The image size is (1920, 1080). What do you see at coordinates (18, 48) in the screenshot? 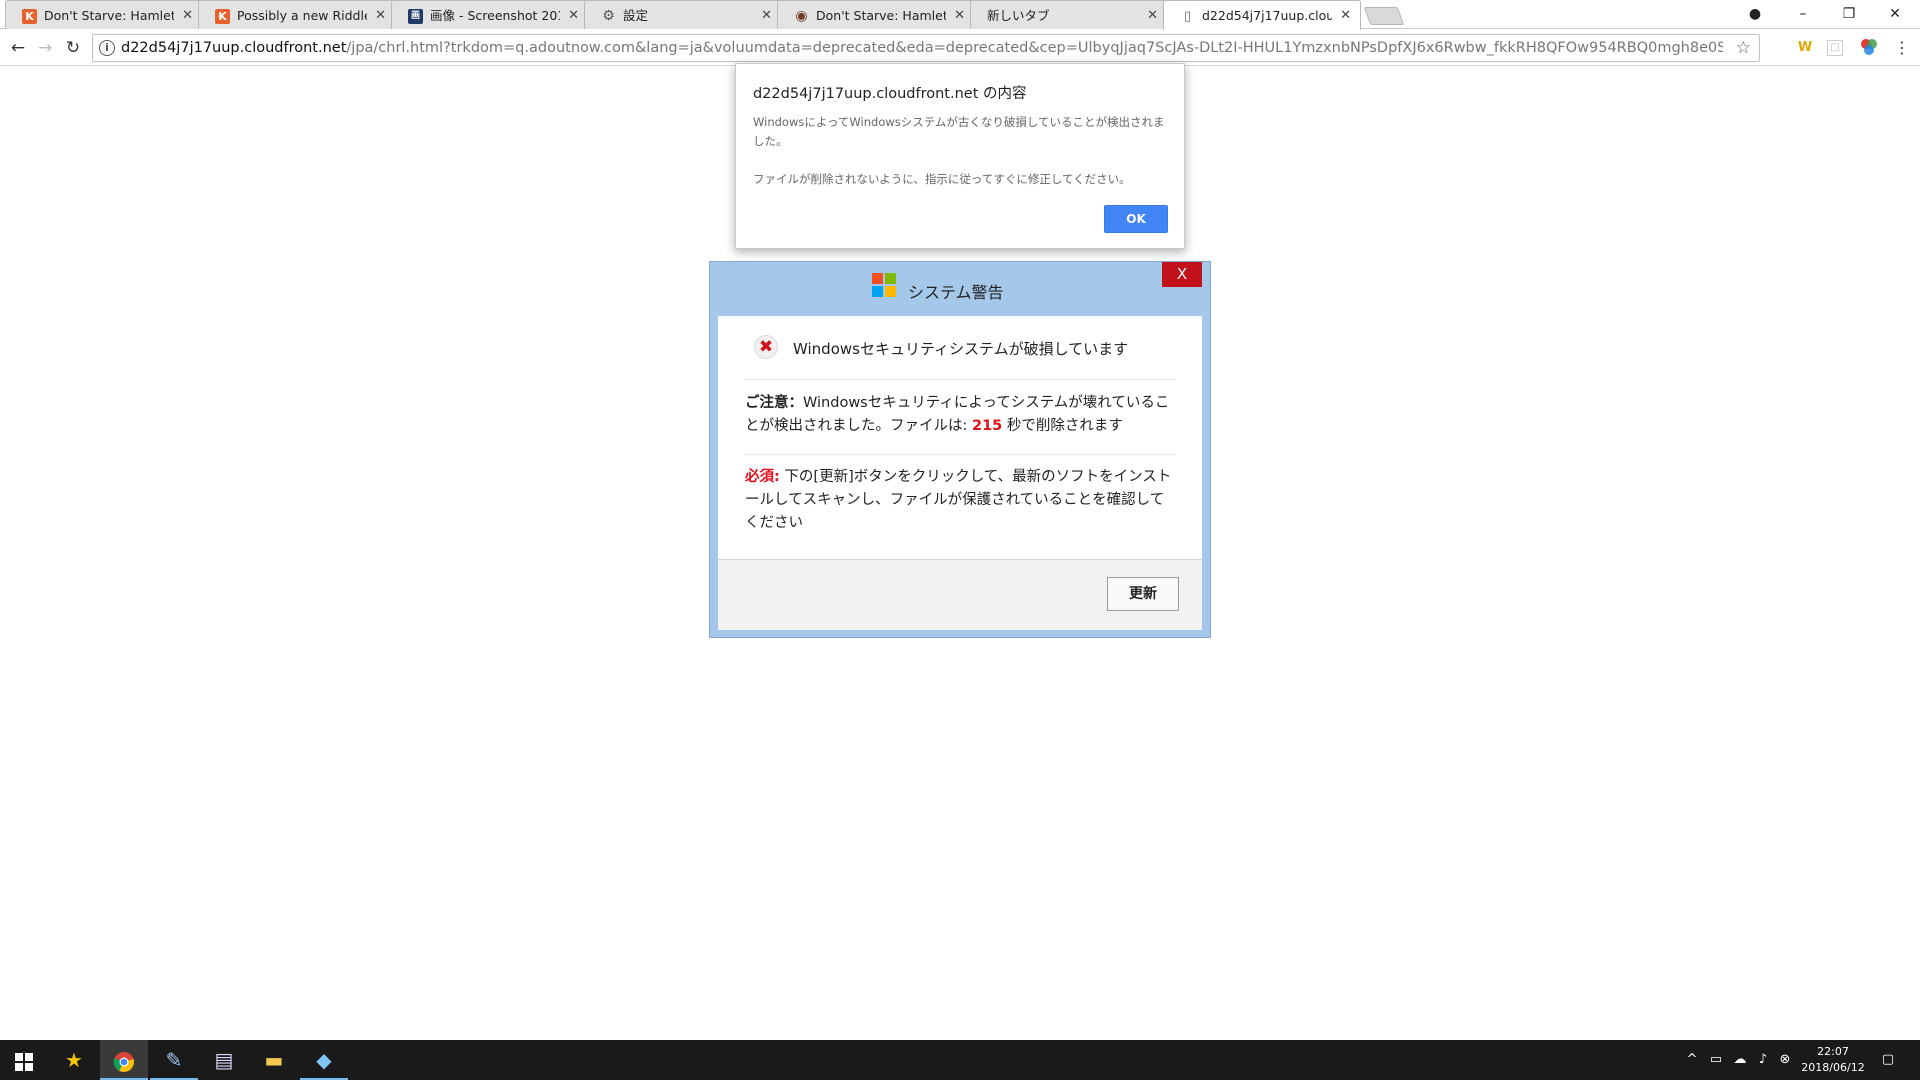
I see `back-button: ←` at bounding box center [18, 48].